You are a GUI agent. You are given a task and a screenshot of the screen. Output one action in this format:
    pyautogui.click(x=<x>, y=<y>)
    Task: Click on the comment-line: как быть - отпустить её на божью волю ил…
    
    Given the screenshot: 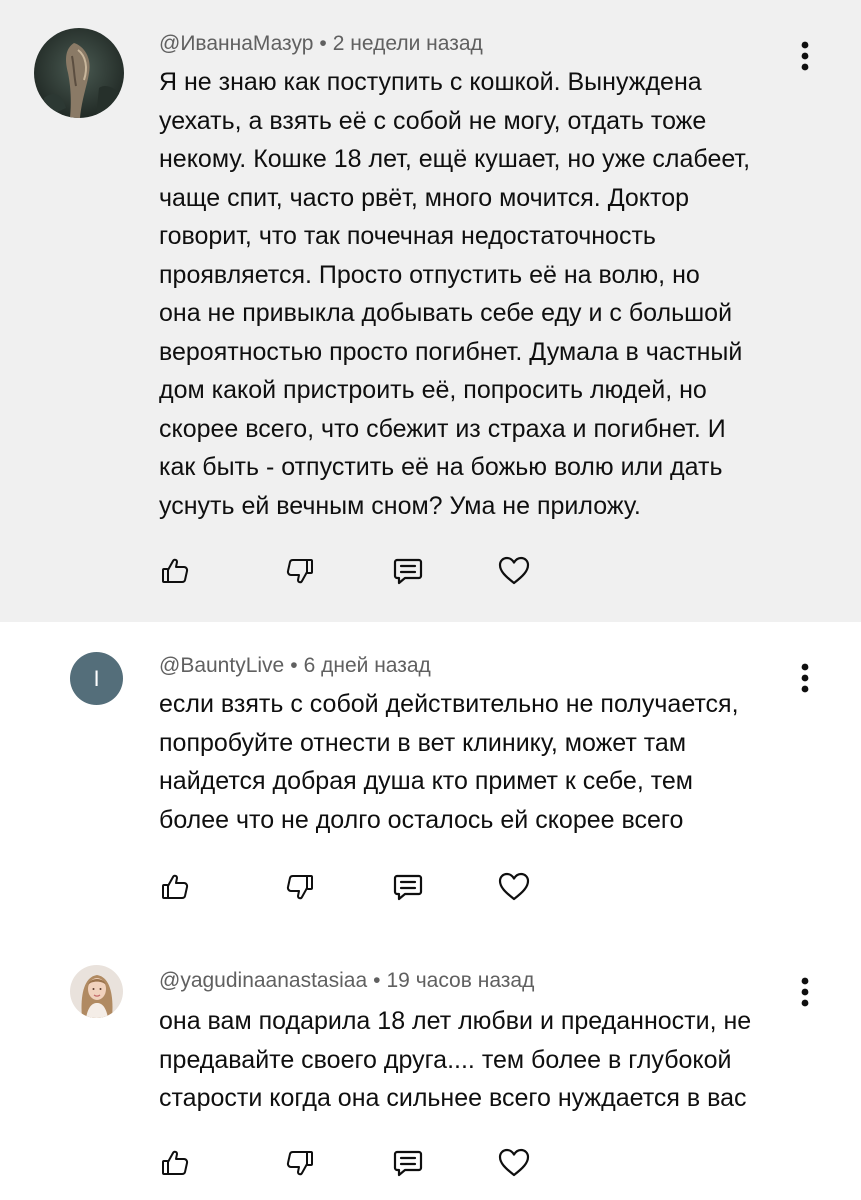 What is the action you would take?
    pyautogui.click(x=441, y=467)
    